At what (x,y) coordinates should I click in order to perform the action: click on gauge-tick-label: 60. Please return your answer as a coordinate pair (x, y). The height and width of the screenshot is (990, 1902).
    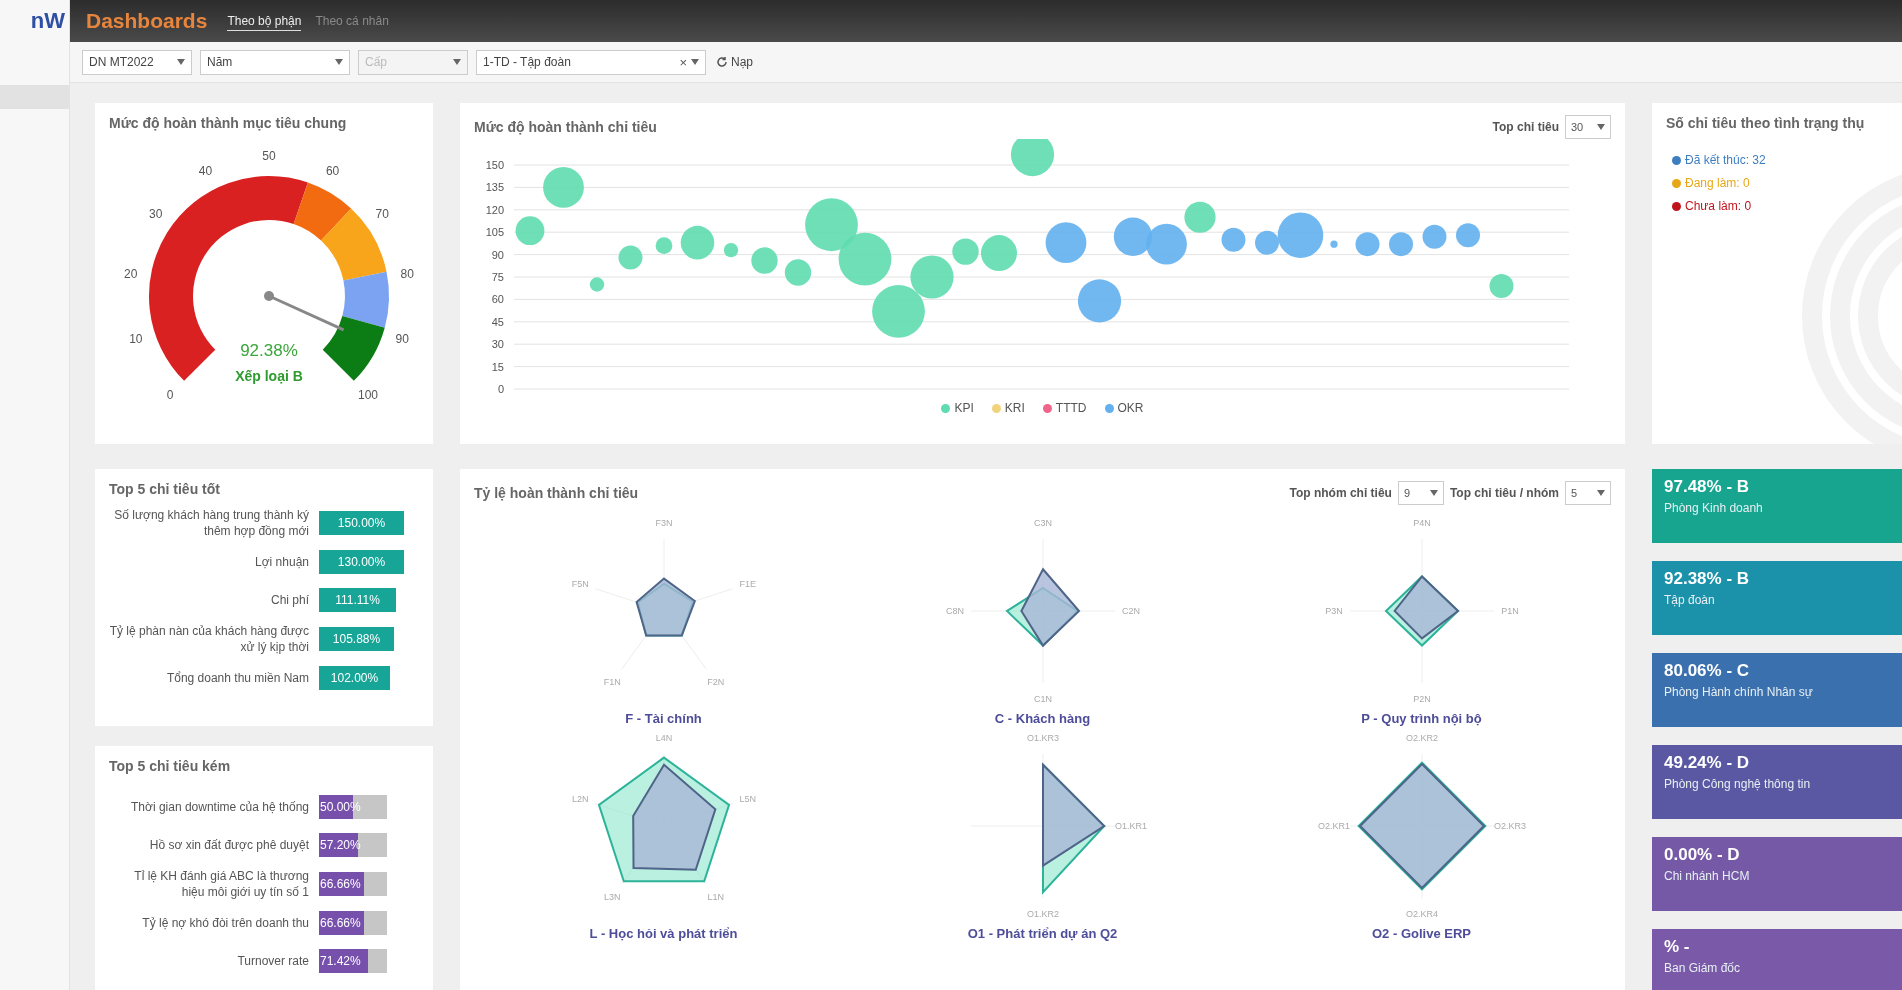
    Looking at the image, I should click on (332, 171).